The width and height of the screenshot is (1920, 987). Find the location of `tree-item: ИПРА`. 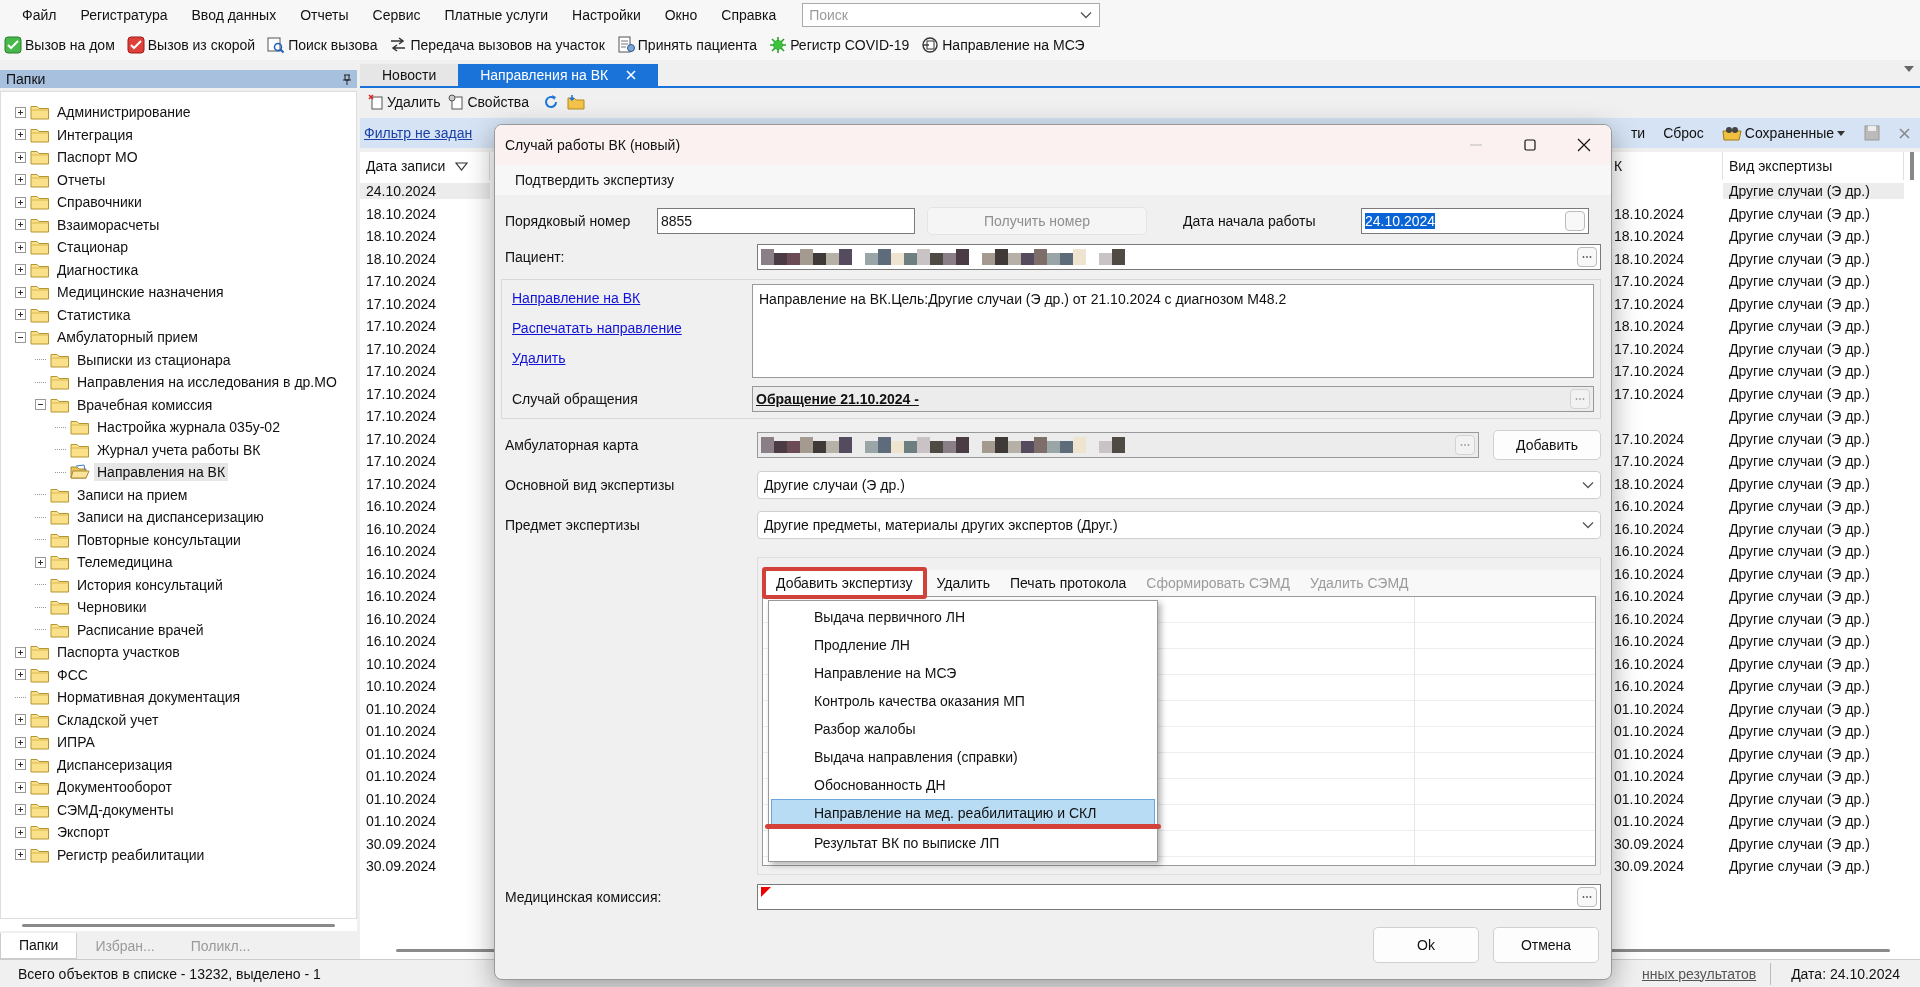

tree-item: ИПРА is located at coordinates (76, 742).